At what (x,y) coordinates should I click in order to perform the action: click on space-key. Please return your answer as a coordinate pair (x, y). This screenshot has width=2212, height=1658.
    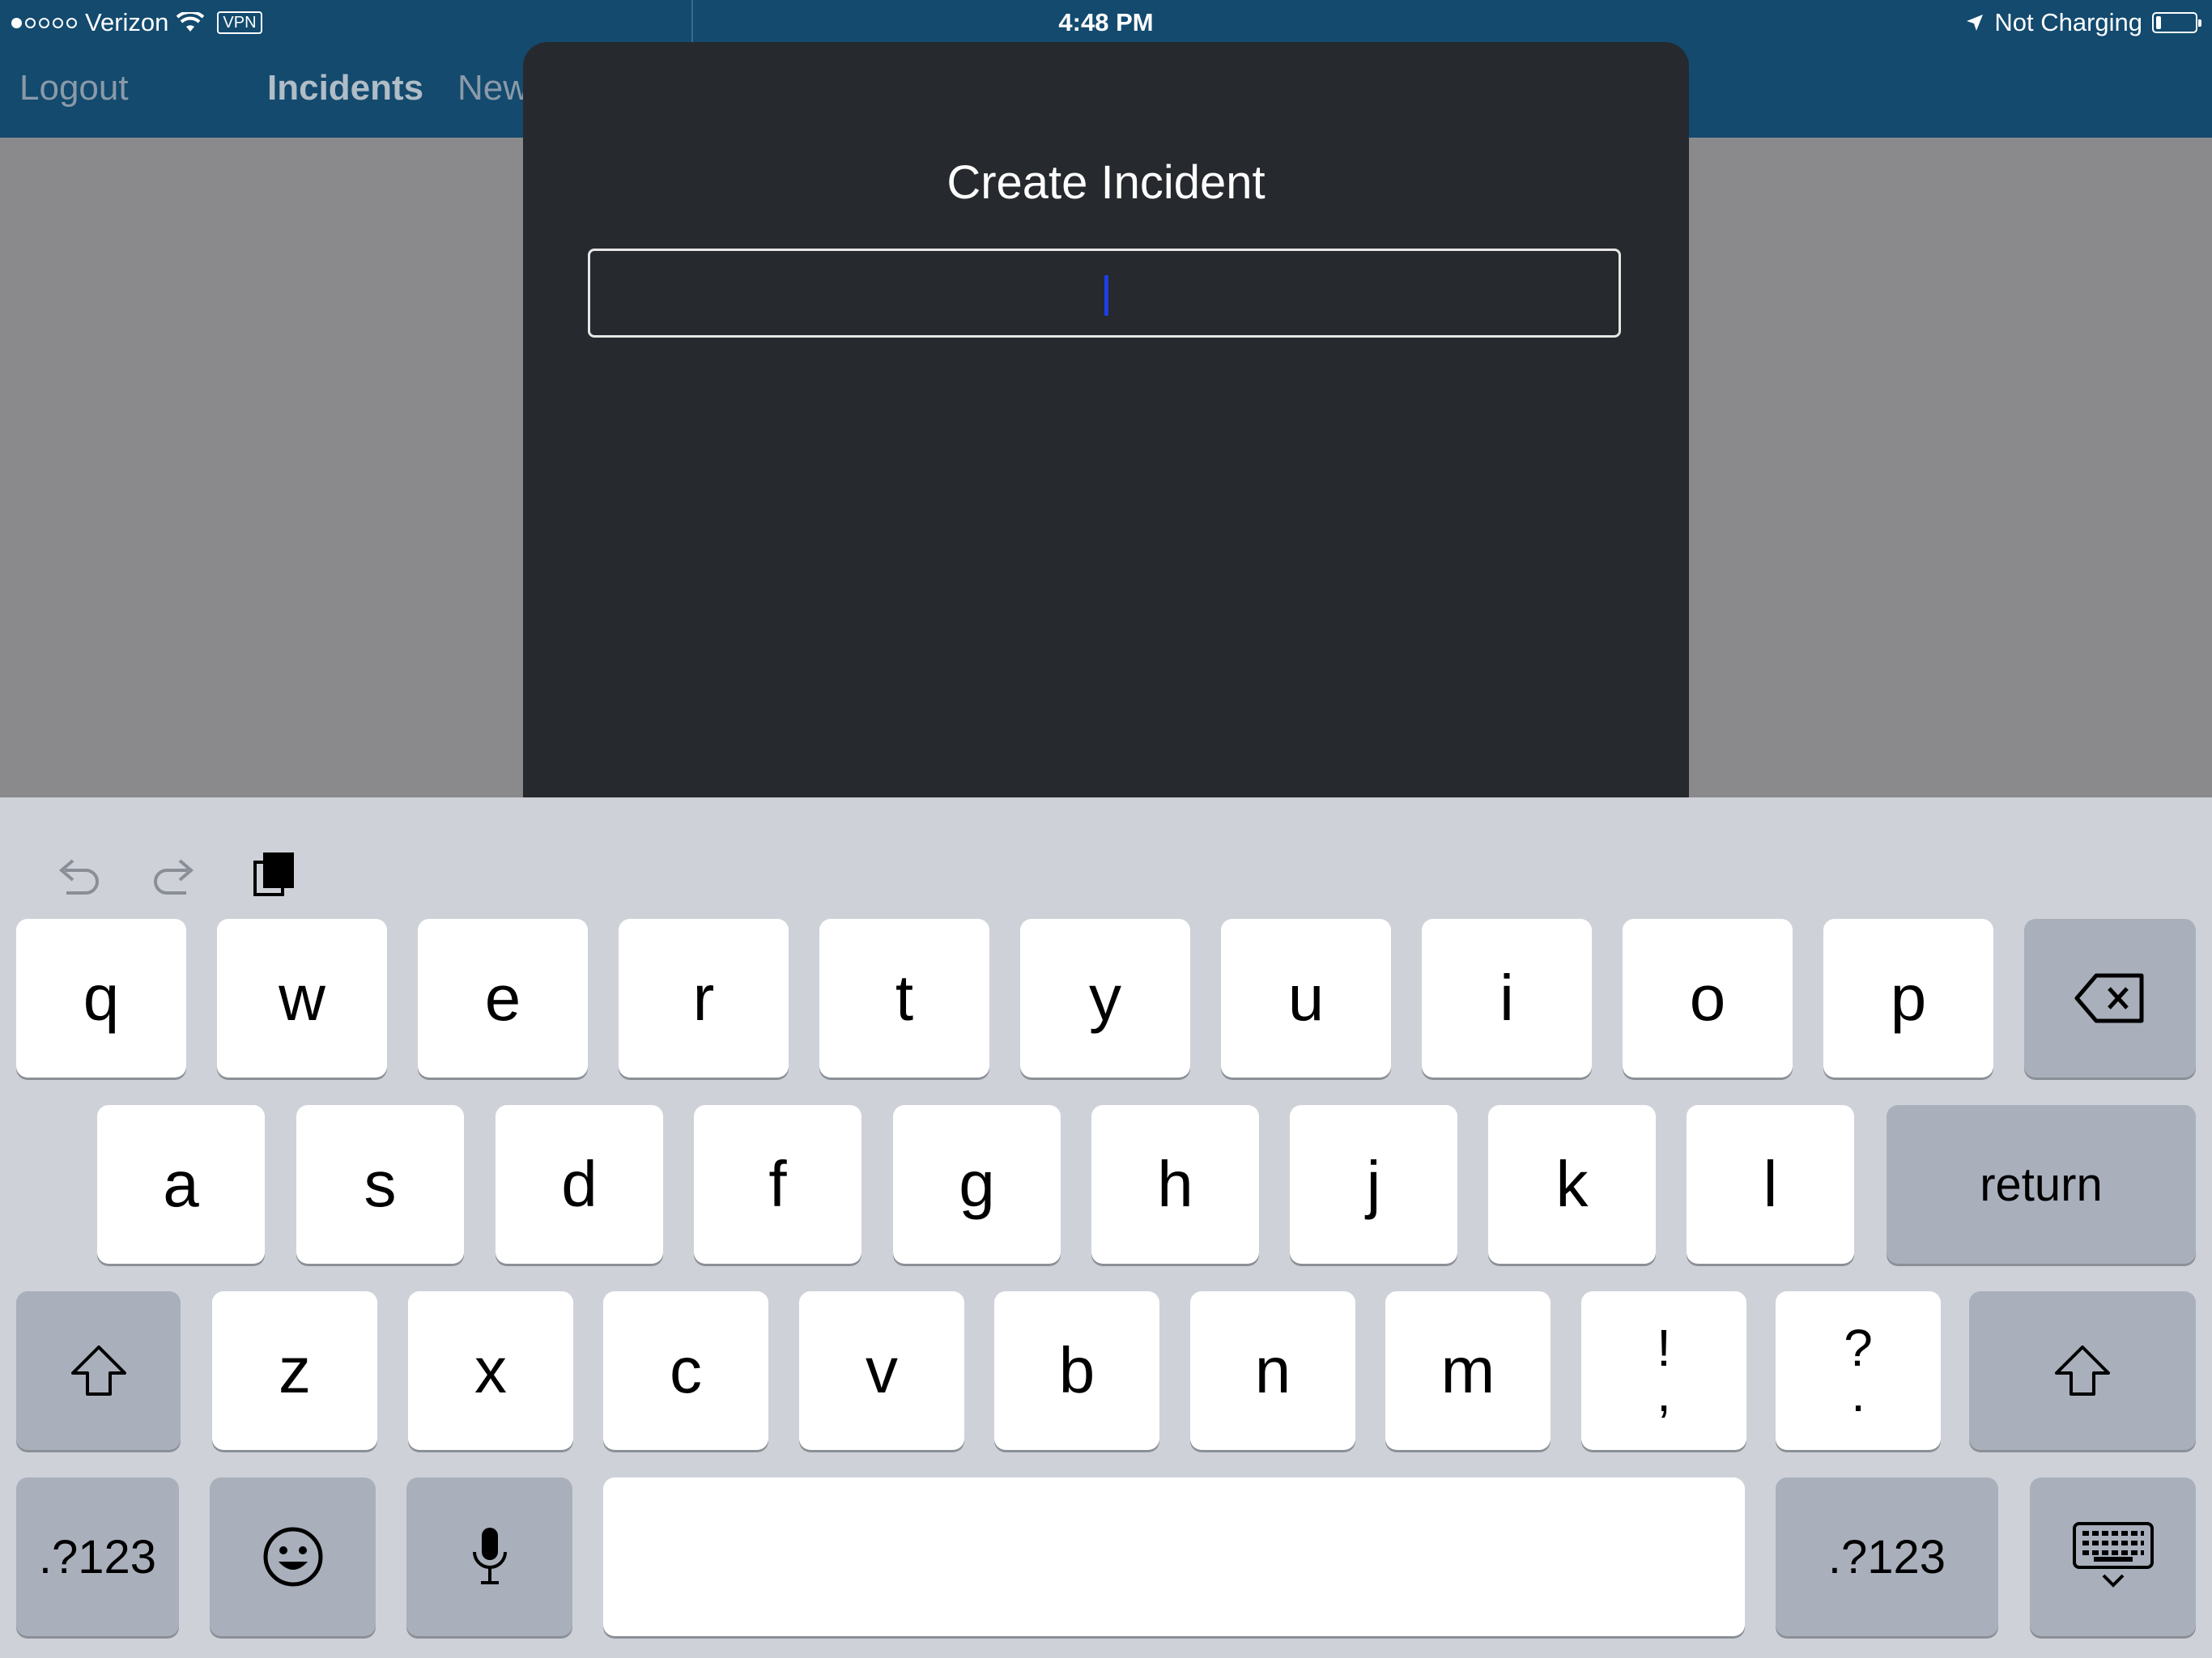
    Looking at the image, I should click on (1174, 1556).